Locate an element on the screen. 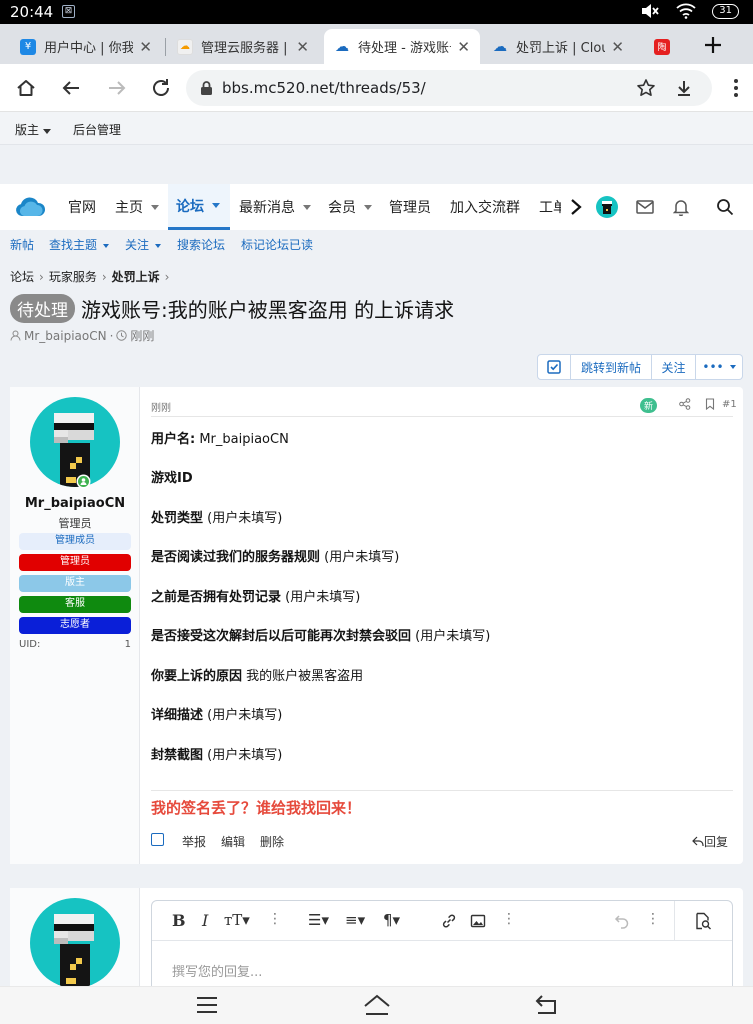 Image resolution: width=753 pixels, height=1024 pixels. field-value: (用户未填写) is located at coordinates (243, 715).